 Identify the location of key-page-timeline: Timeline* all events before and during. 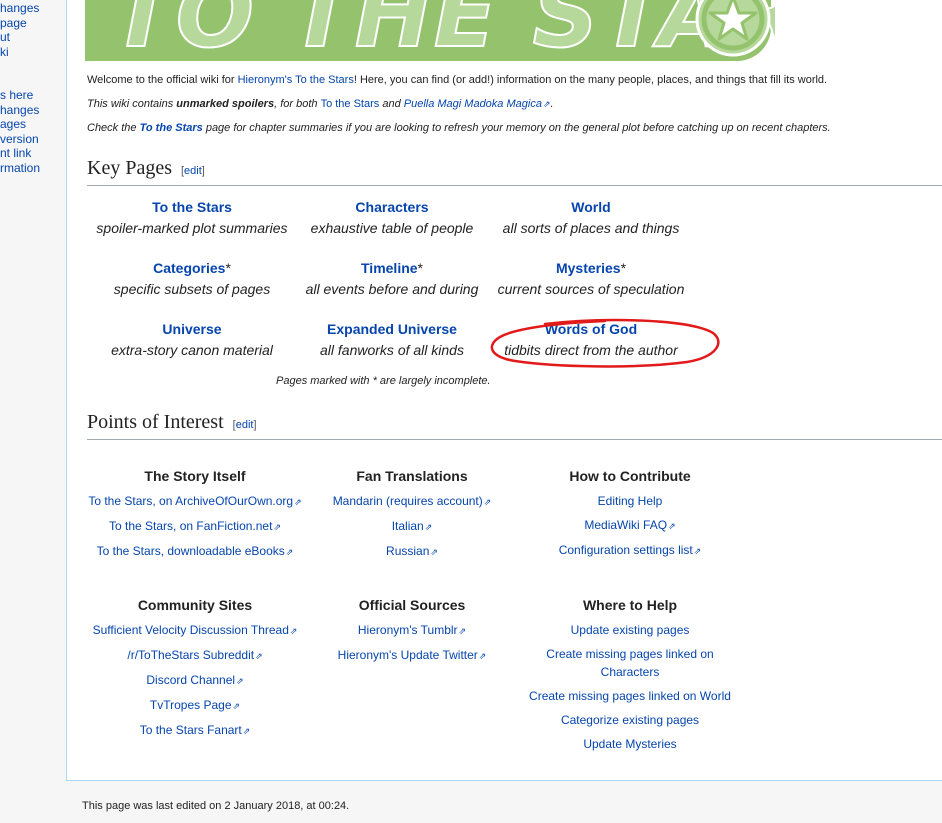
(392, 278).